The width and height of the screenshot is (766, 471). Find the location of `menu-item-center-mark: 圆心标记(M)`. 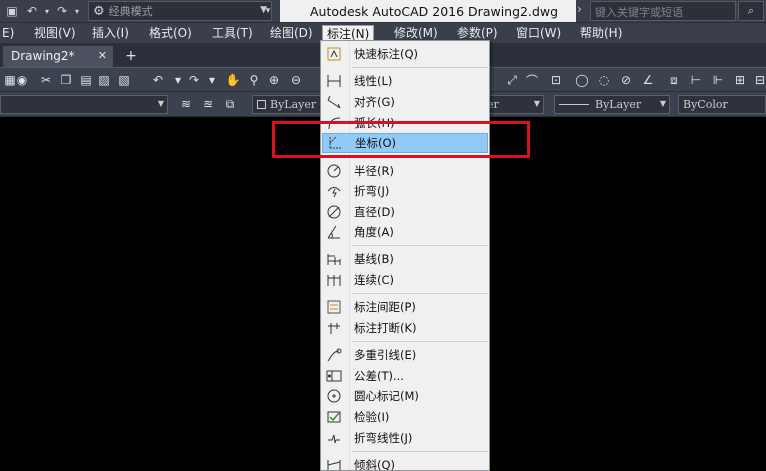

menu-item-center-mark: 圆心标记(M) is located at coordinates (405, 396).